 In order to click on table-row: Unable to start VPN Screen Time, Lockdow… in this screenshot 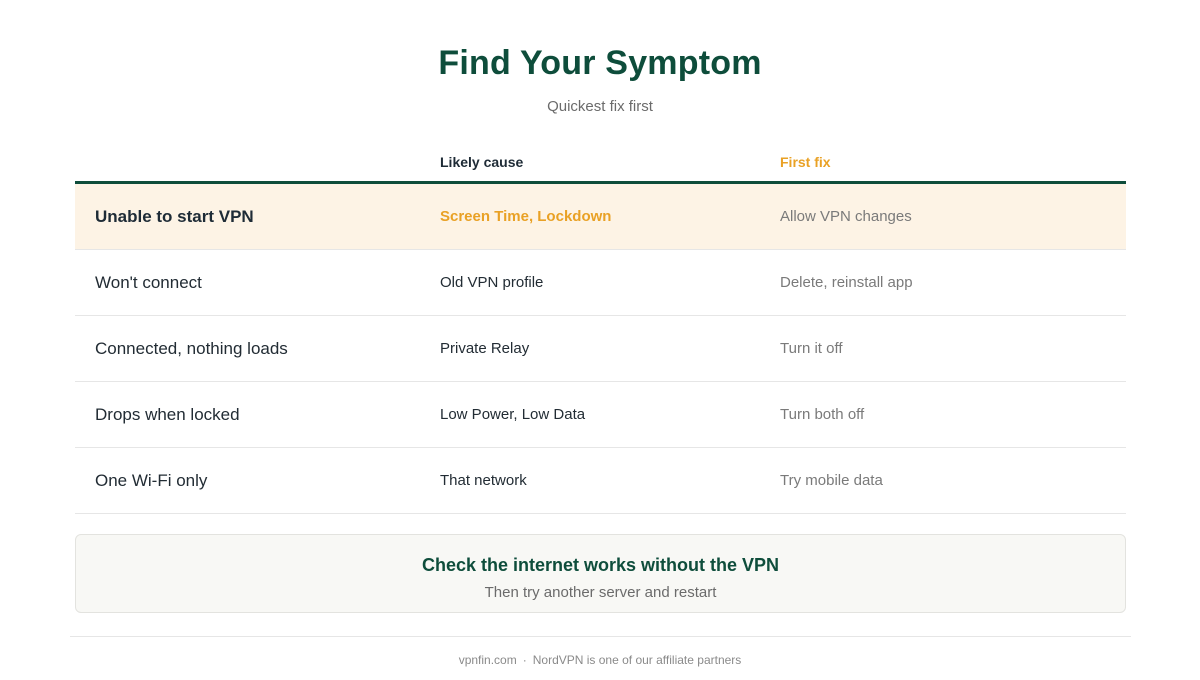, I will do `click(600, 217)`.